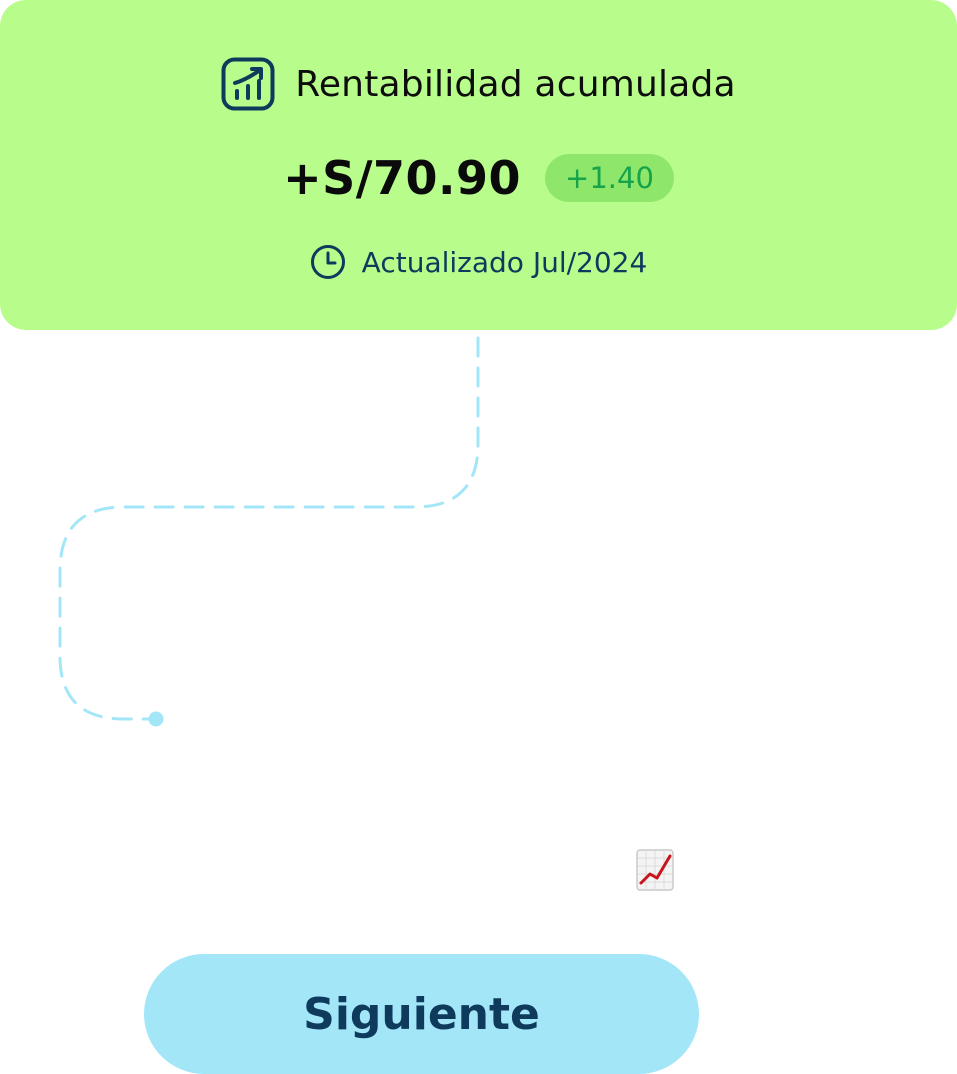 The width and height of the screenshot is (957, 1074). I want to click on accumulated-amount: +S/70.90, so click(402, 178).